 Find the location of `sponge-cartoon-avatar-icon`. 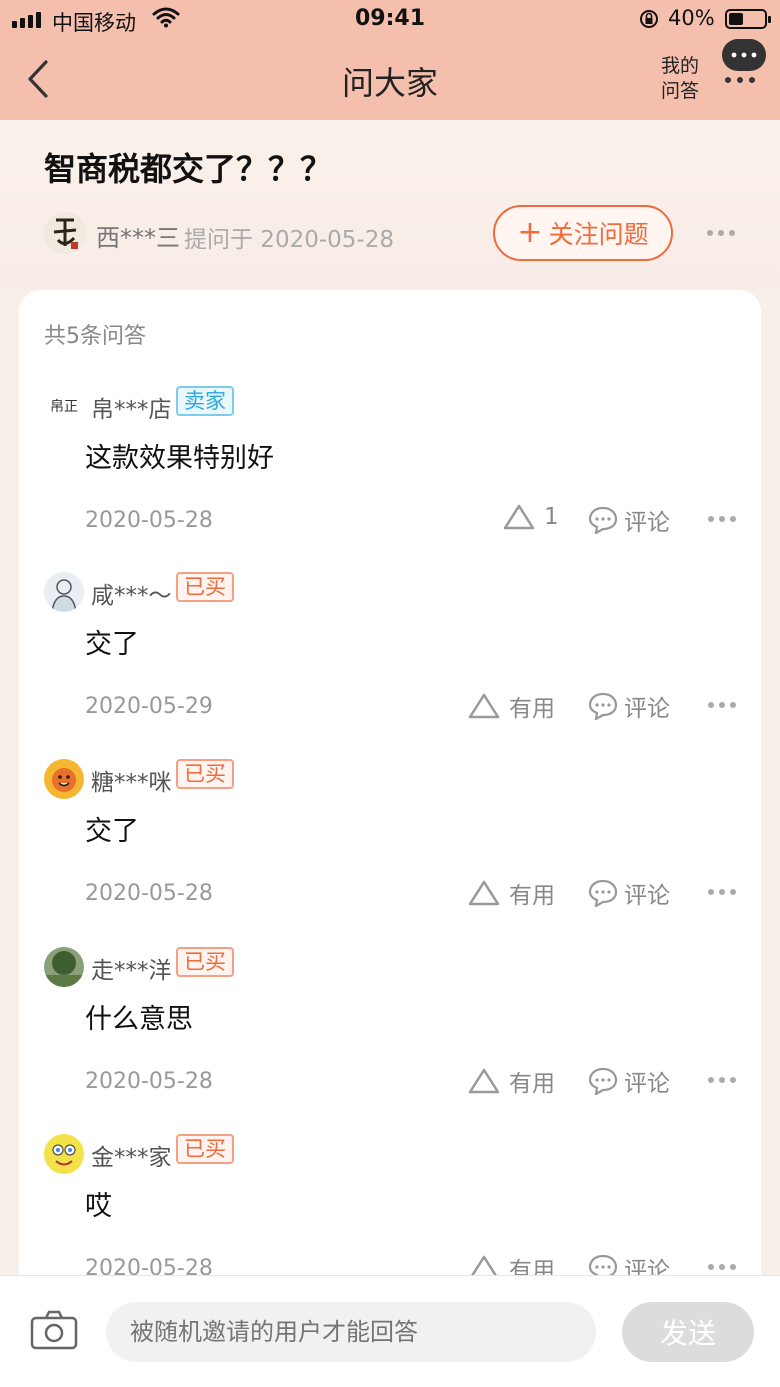

sponge-cartoon-avatar-icon is located at coordinates (64, 1154).